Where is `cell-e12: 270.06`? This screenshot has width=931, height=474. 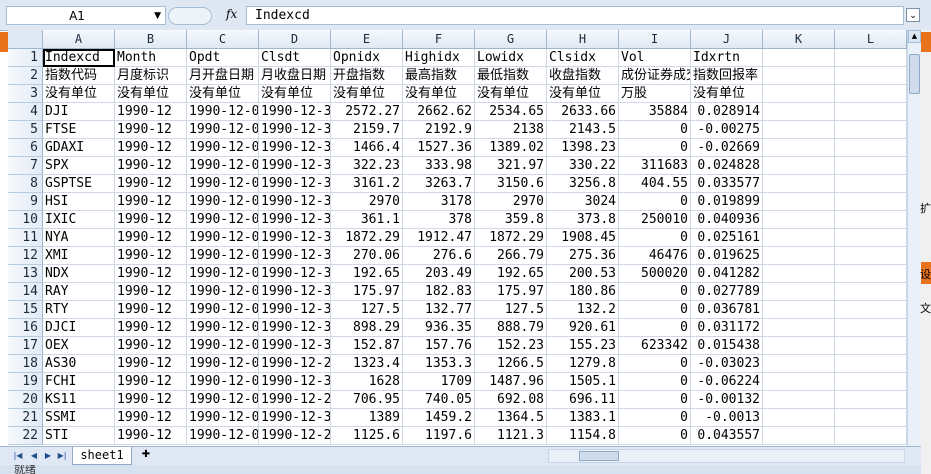 cell-e12: 270.06 is located at coordinates (367, 256).